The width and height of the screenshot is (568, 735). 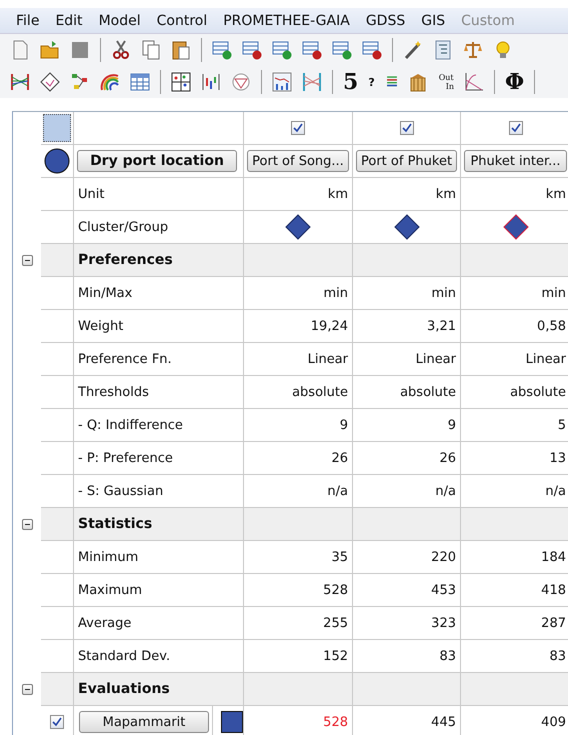 I want to click on row-label: Maximum, so click(x=159, y=590).